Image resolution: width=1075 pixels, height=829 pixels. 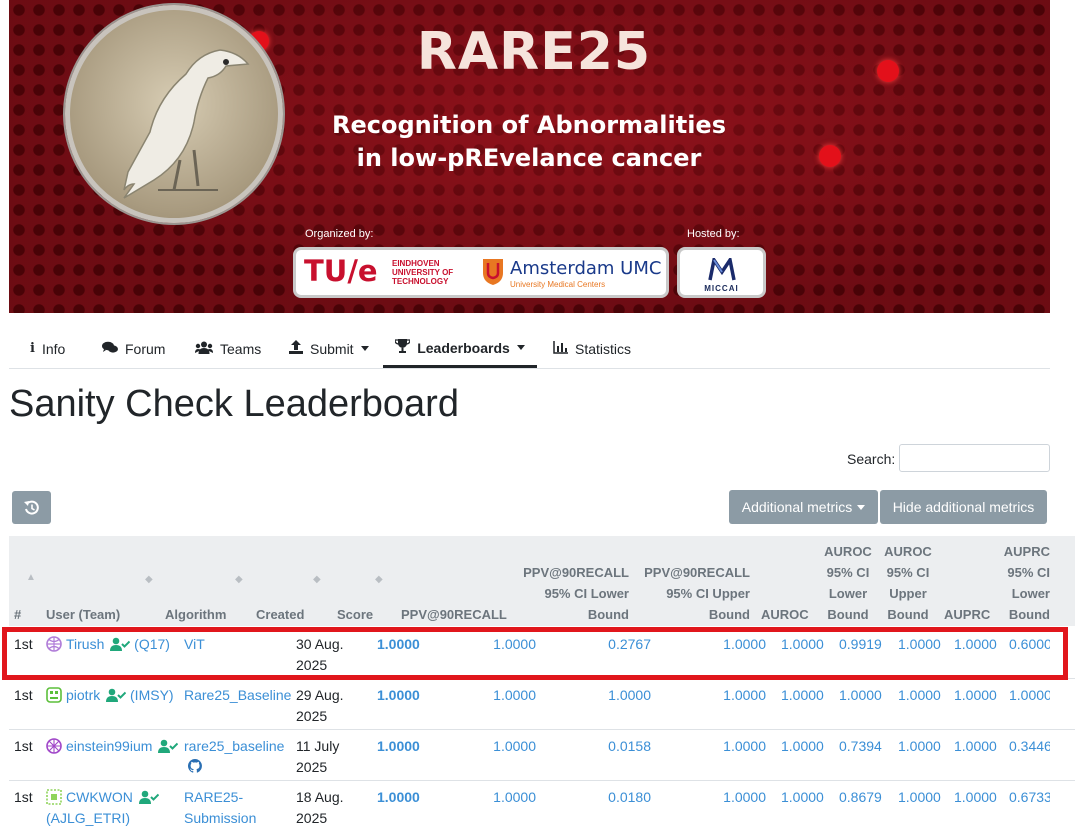 What do you see at coordinates (967, 614) in the screenshot?
I see `header-auprc: AUPRC` at bounding box center [967, 614].